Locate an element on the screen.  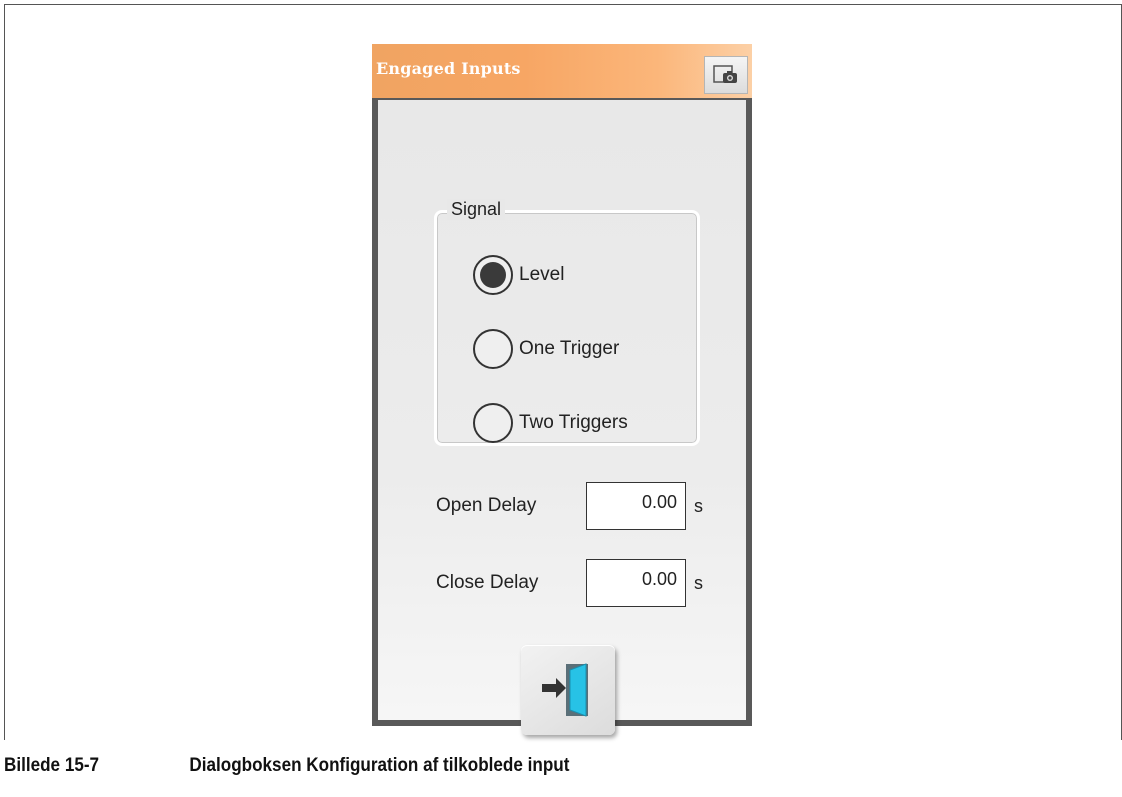
radio-label-one-trigger: One Trigger is located at coordinates (569, 348).